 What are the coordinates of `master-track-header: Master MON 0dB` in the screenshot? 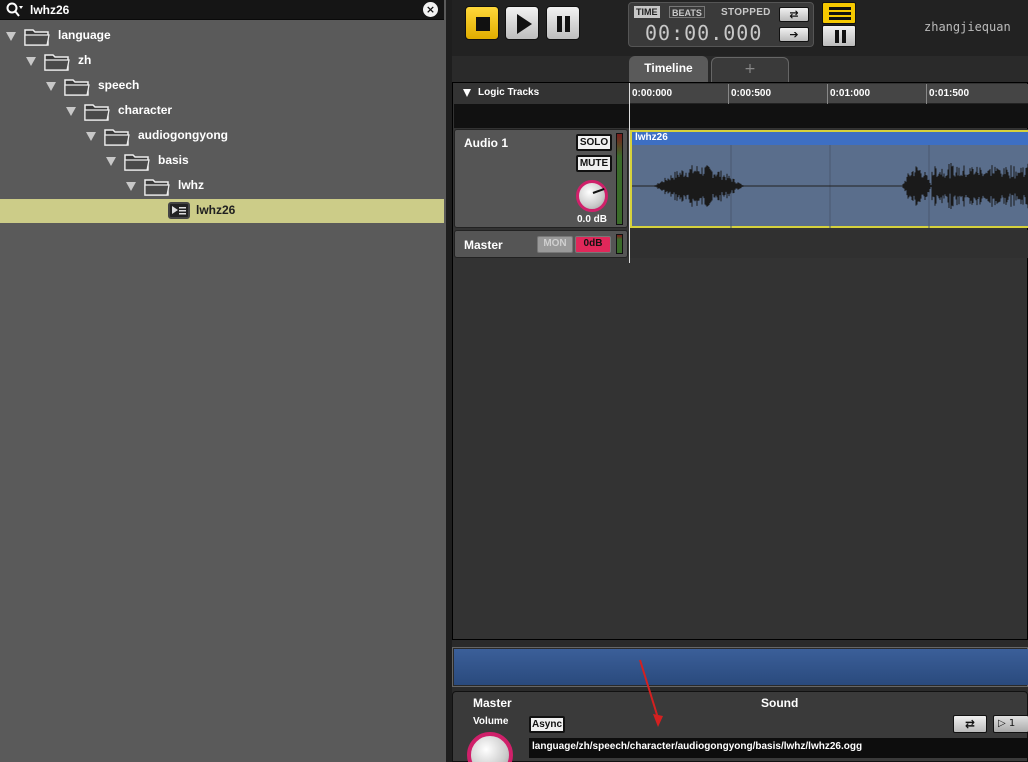 It's located at (541, 244).